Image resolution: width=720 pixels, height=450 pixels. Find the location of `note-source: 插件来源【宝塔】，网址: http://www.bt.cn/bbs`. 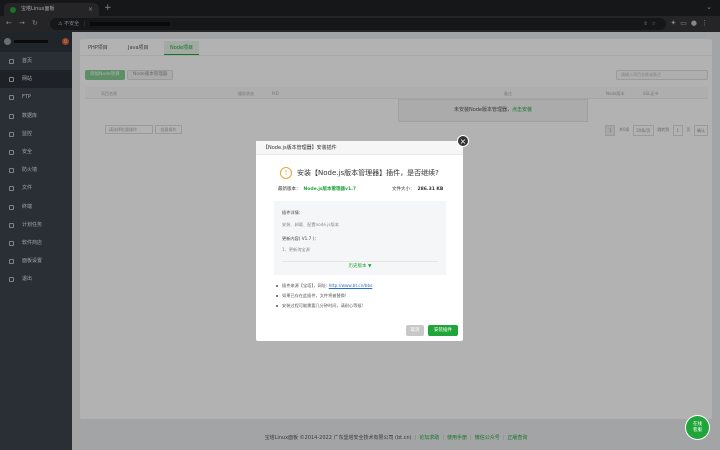

note-source: 插件来源【宝塔】，网址: http://www.bt.cn/bbs is located at coordinates (364, 286).